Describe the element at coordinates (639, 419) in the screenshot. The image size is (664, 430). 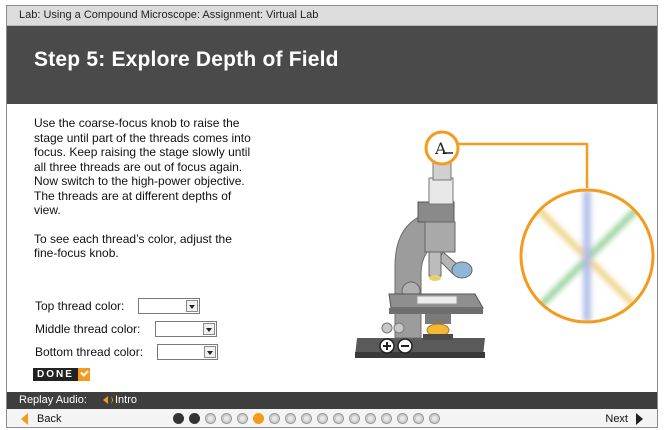
I see `next-arrow-icon` at that location.